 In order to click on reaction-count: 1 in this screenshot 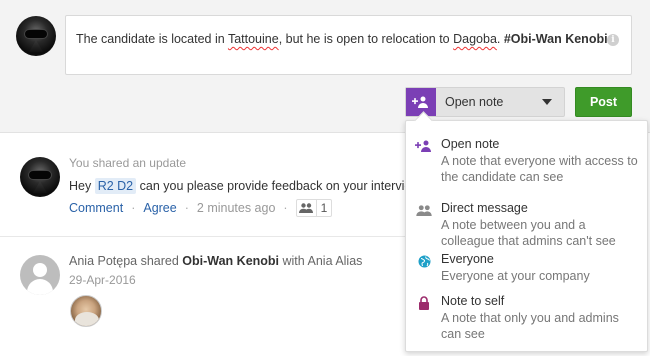, I will do `click(324, 208)`.